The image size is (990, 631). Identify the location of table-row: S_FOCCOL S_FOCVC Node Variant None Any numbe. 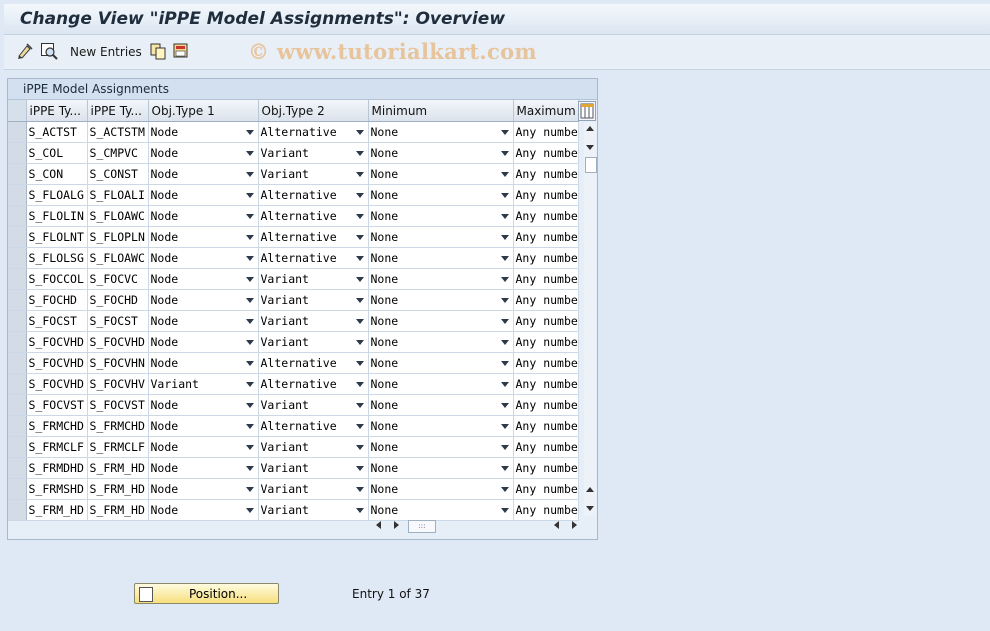
(293, 279).